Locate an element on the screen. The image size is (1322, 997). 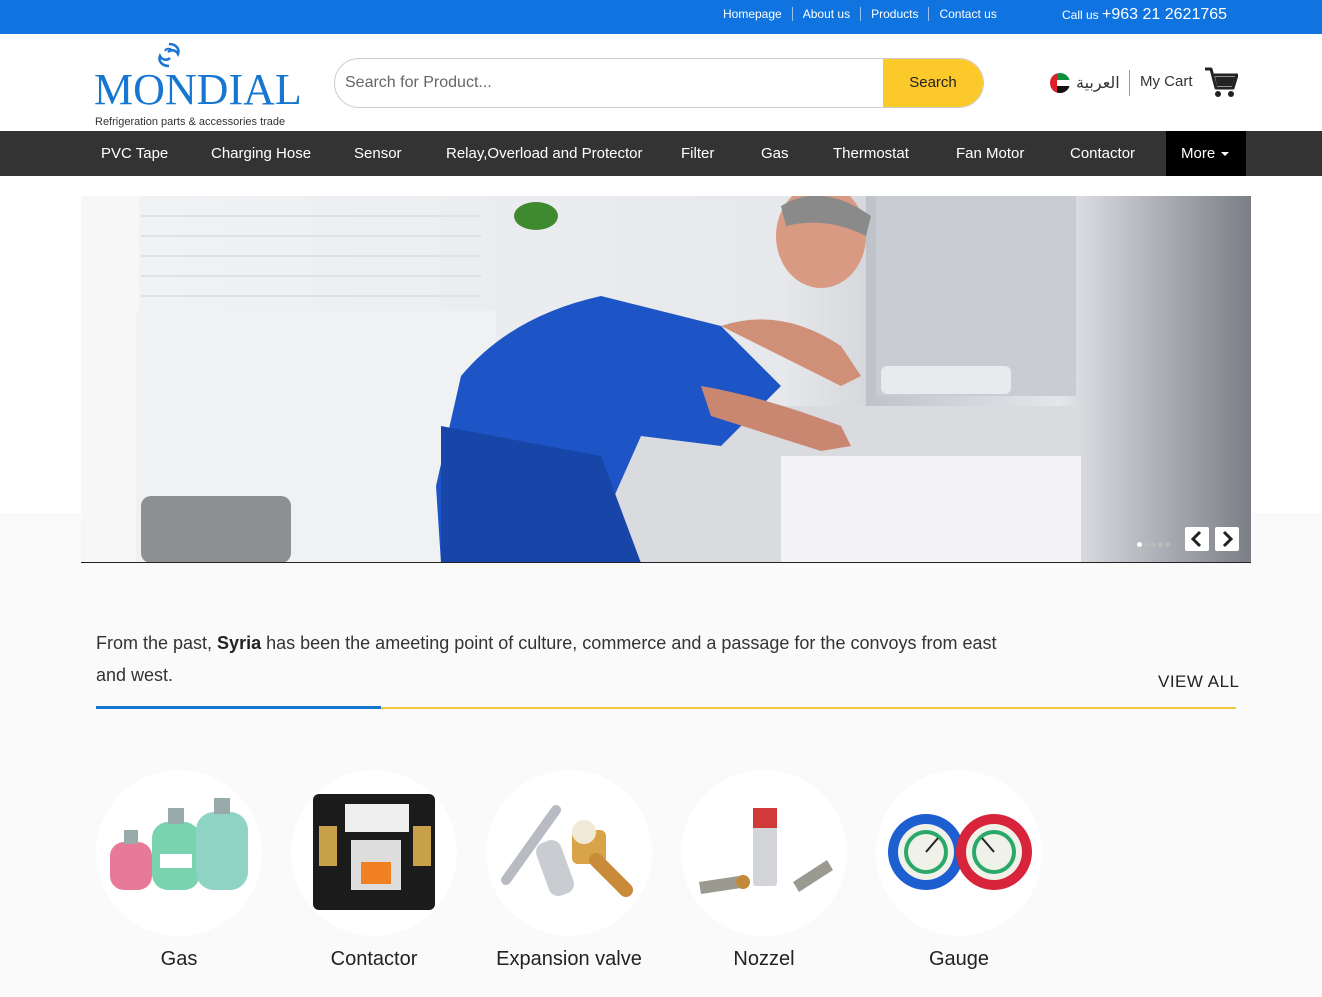
slider-prev-button is located at coordinates (1197, 539).